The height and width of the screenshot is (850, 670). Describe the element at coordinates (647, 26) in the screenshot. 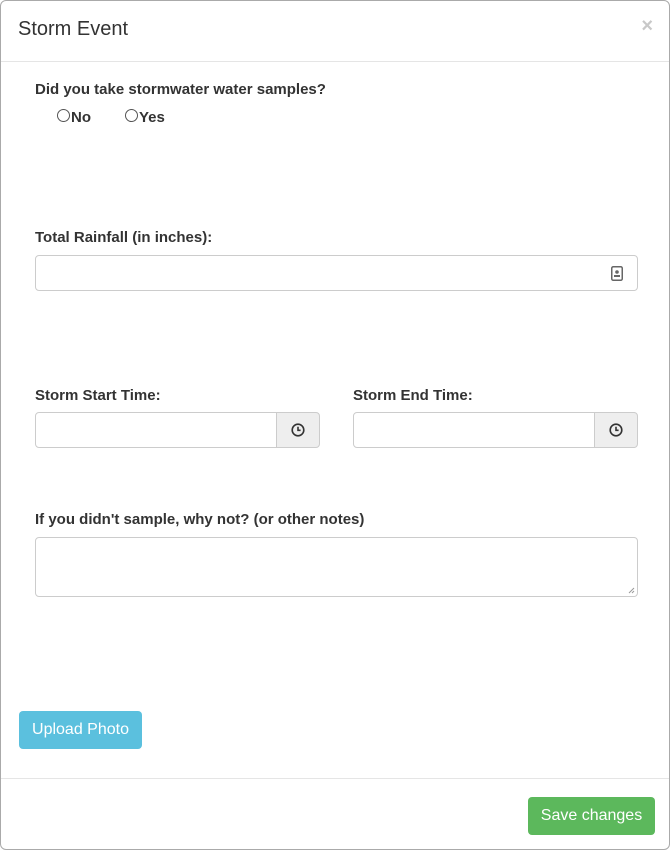

I see `close-icon: ×` at that location.